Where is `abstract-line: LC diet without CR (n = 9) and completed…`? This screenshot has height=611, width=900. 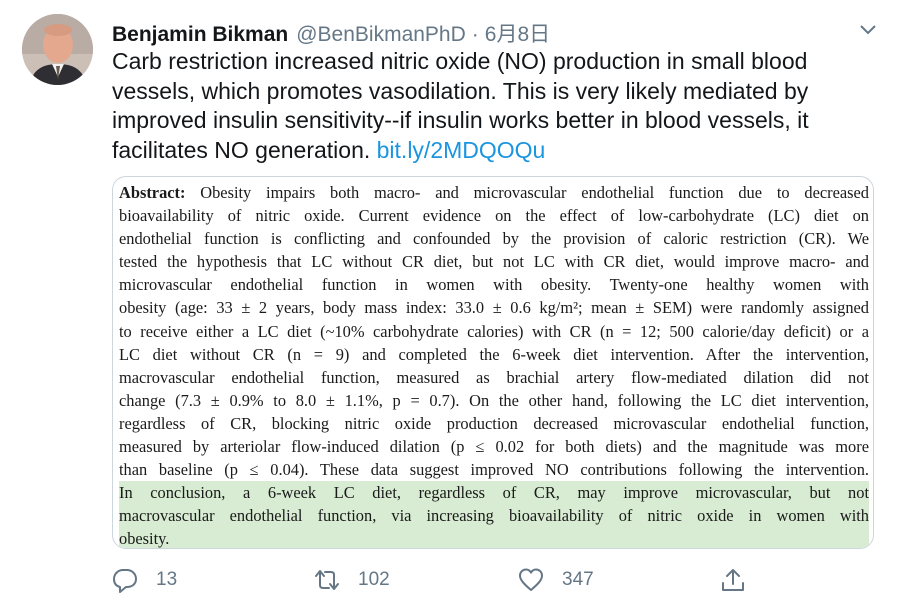 abstract-line: LC diet without CR (n = 9) and completed… is located at coordinates (494, 354).